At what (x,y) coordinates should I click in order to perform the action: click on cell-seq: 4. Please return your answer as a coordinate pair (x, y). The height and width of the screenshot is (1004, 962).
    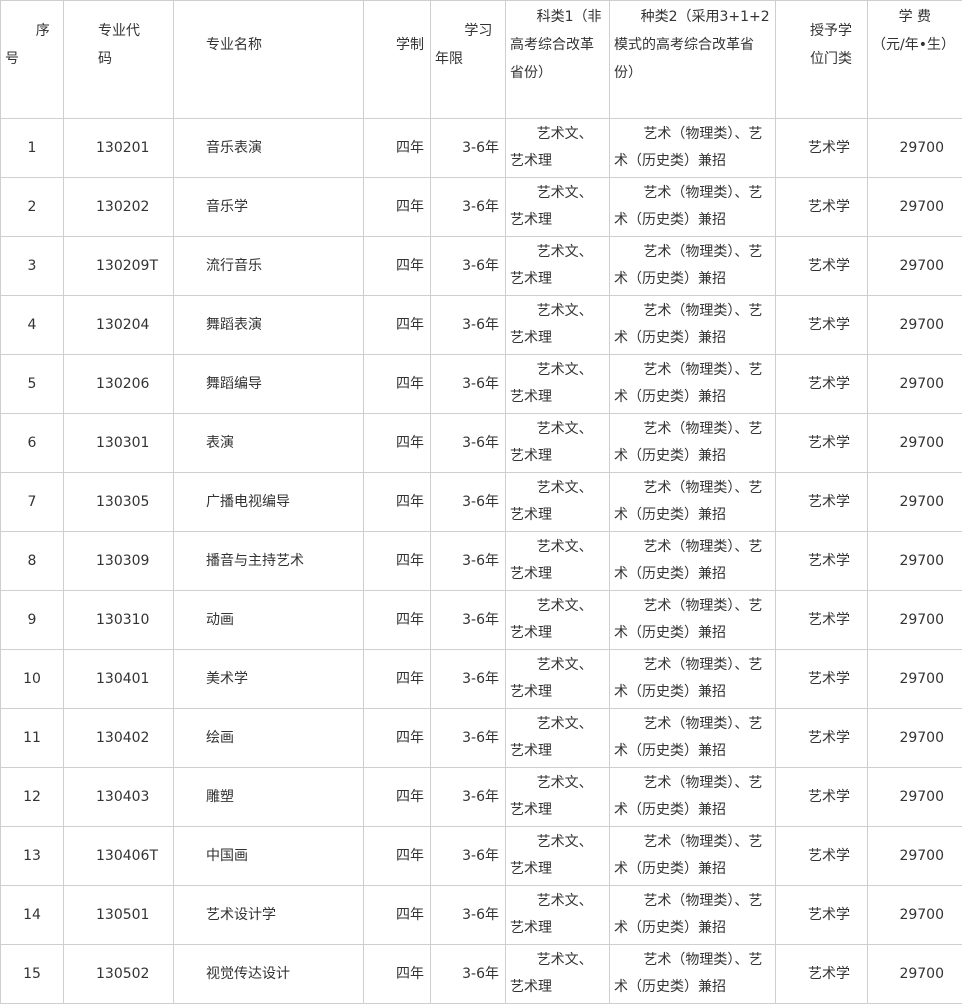
    Looking at the image, I should click on (32, 325).